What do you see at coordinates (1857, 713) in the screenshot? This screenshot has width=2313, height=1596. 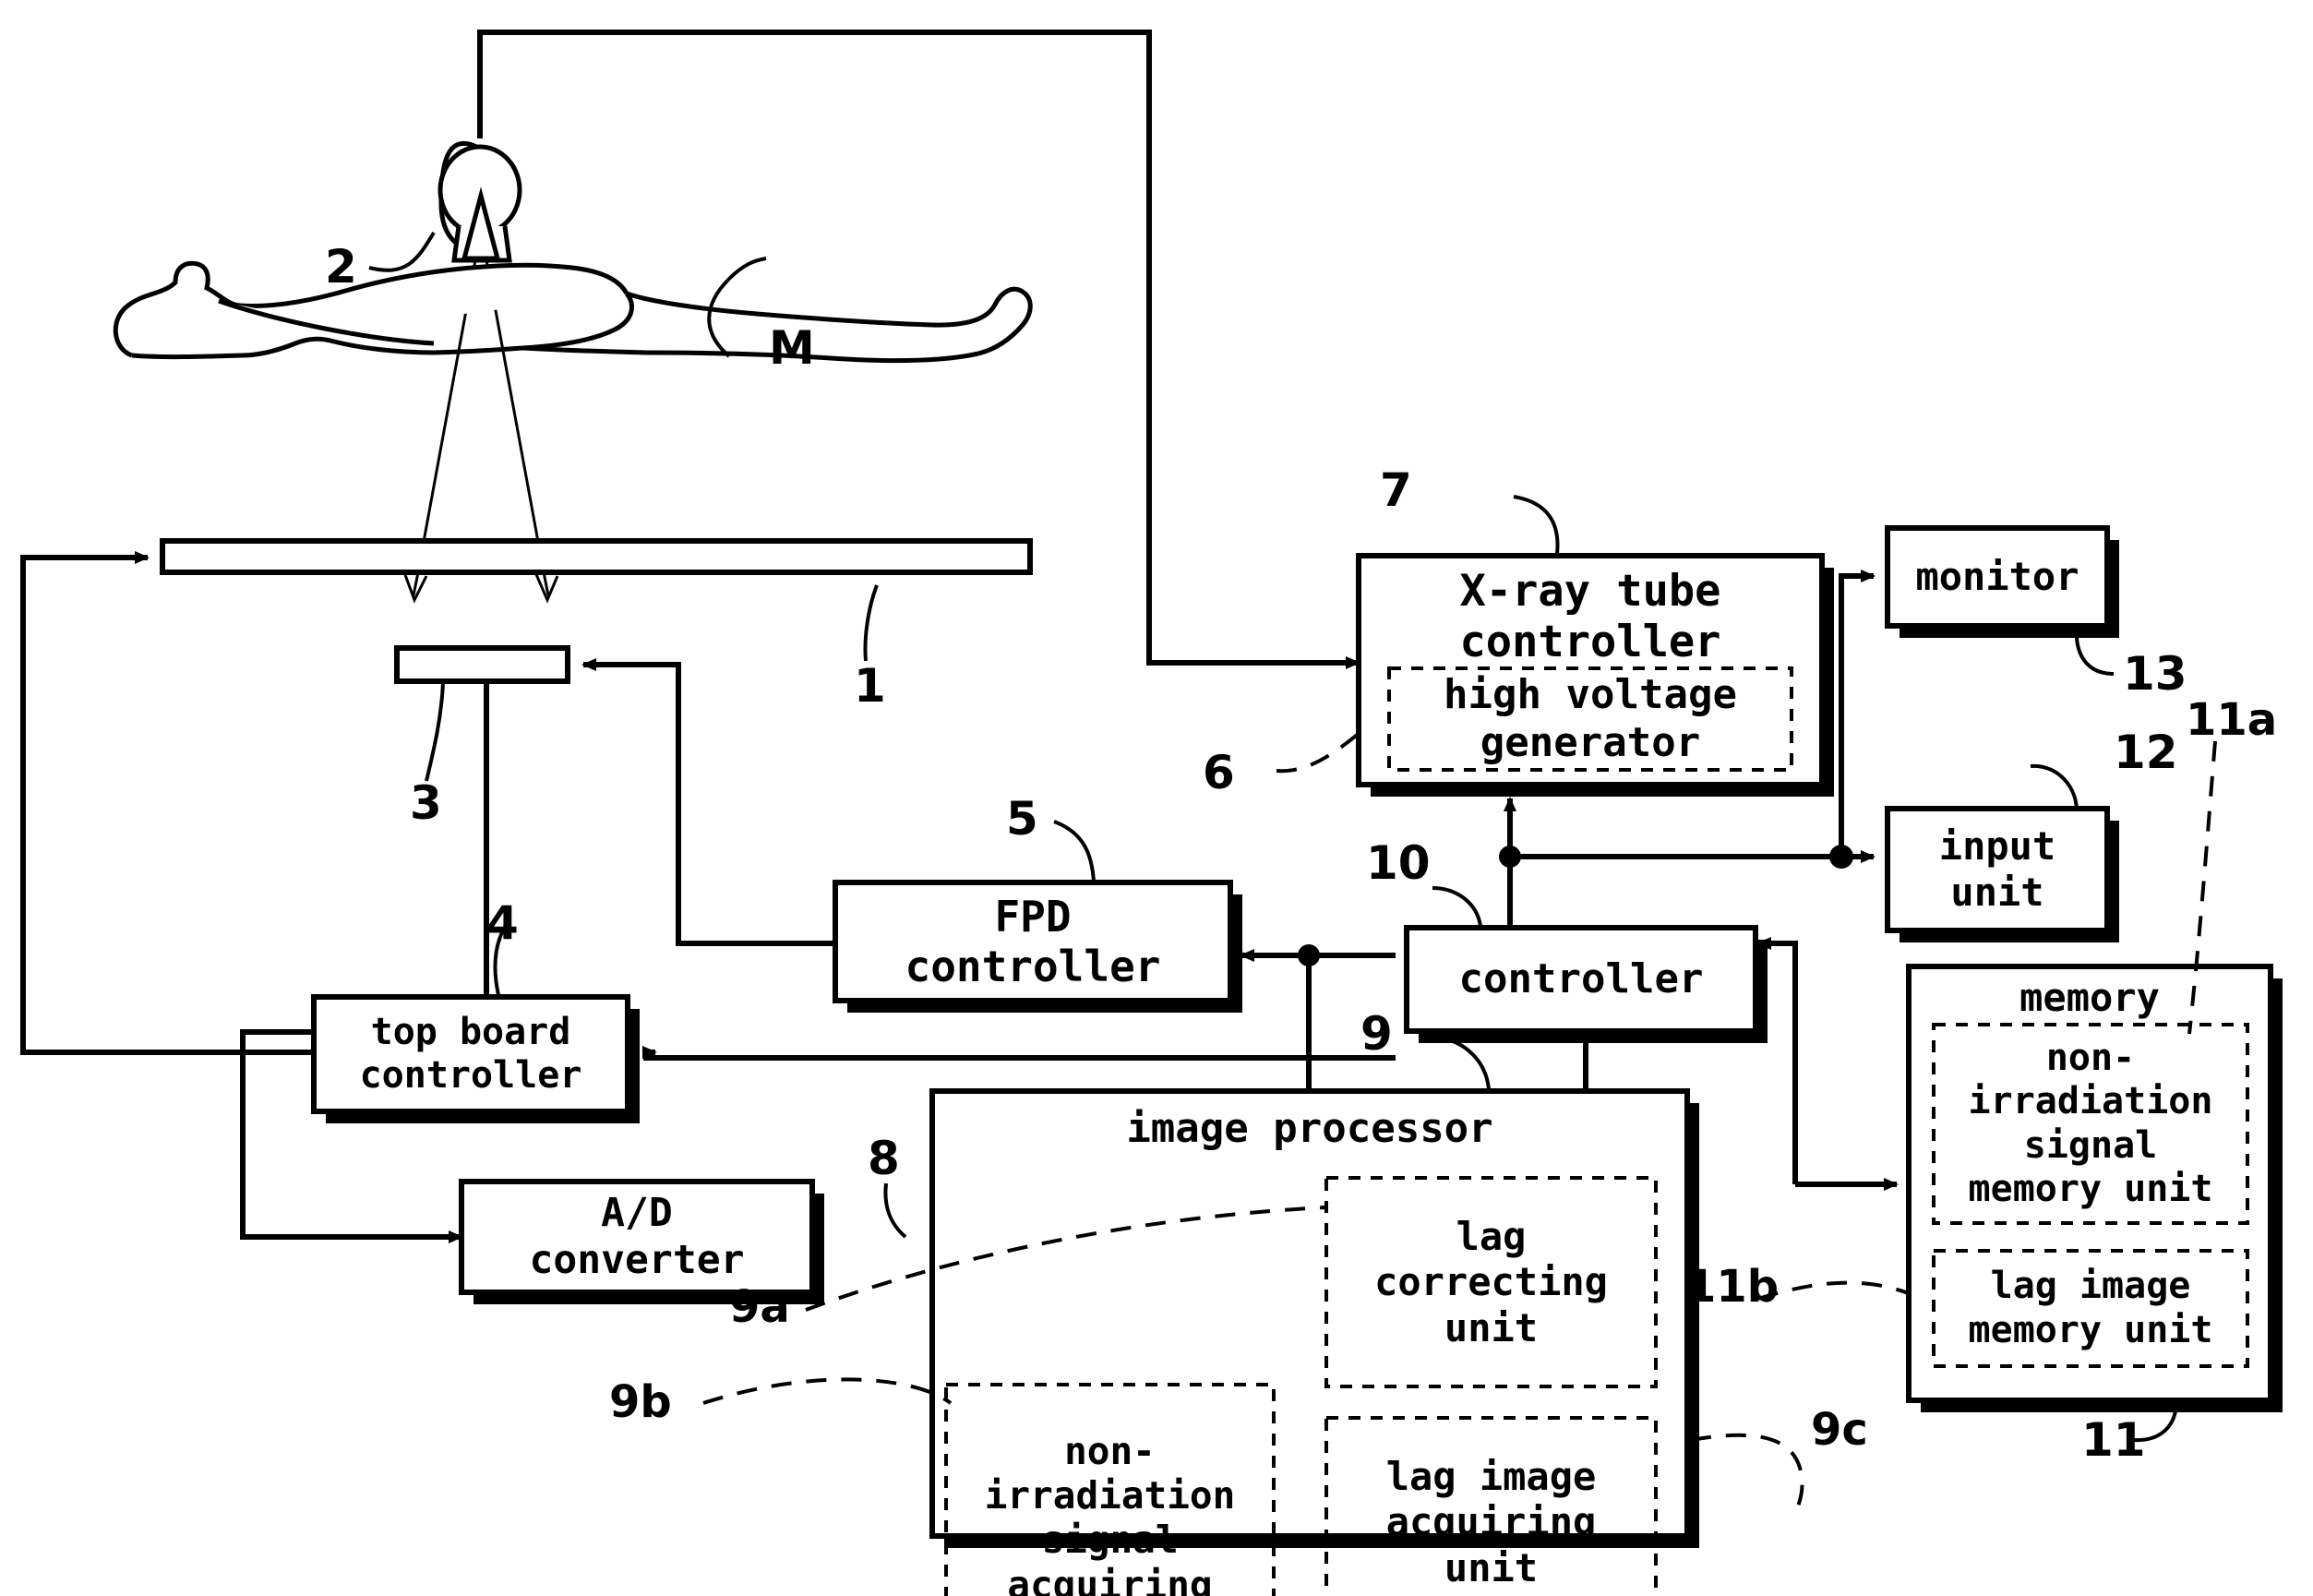 I see `wire-junction-to-monitor` at bounding box center [1857, 713].